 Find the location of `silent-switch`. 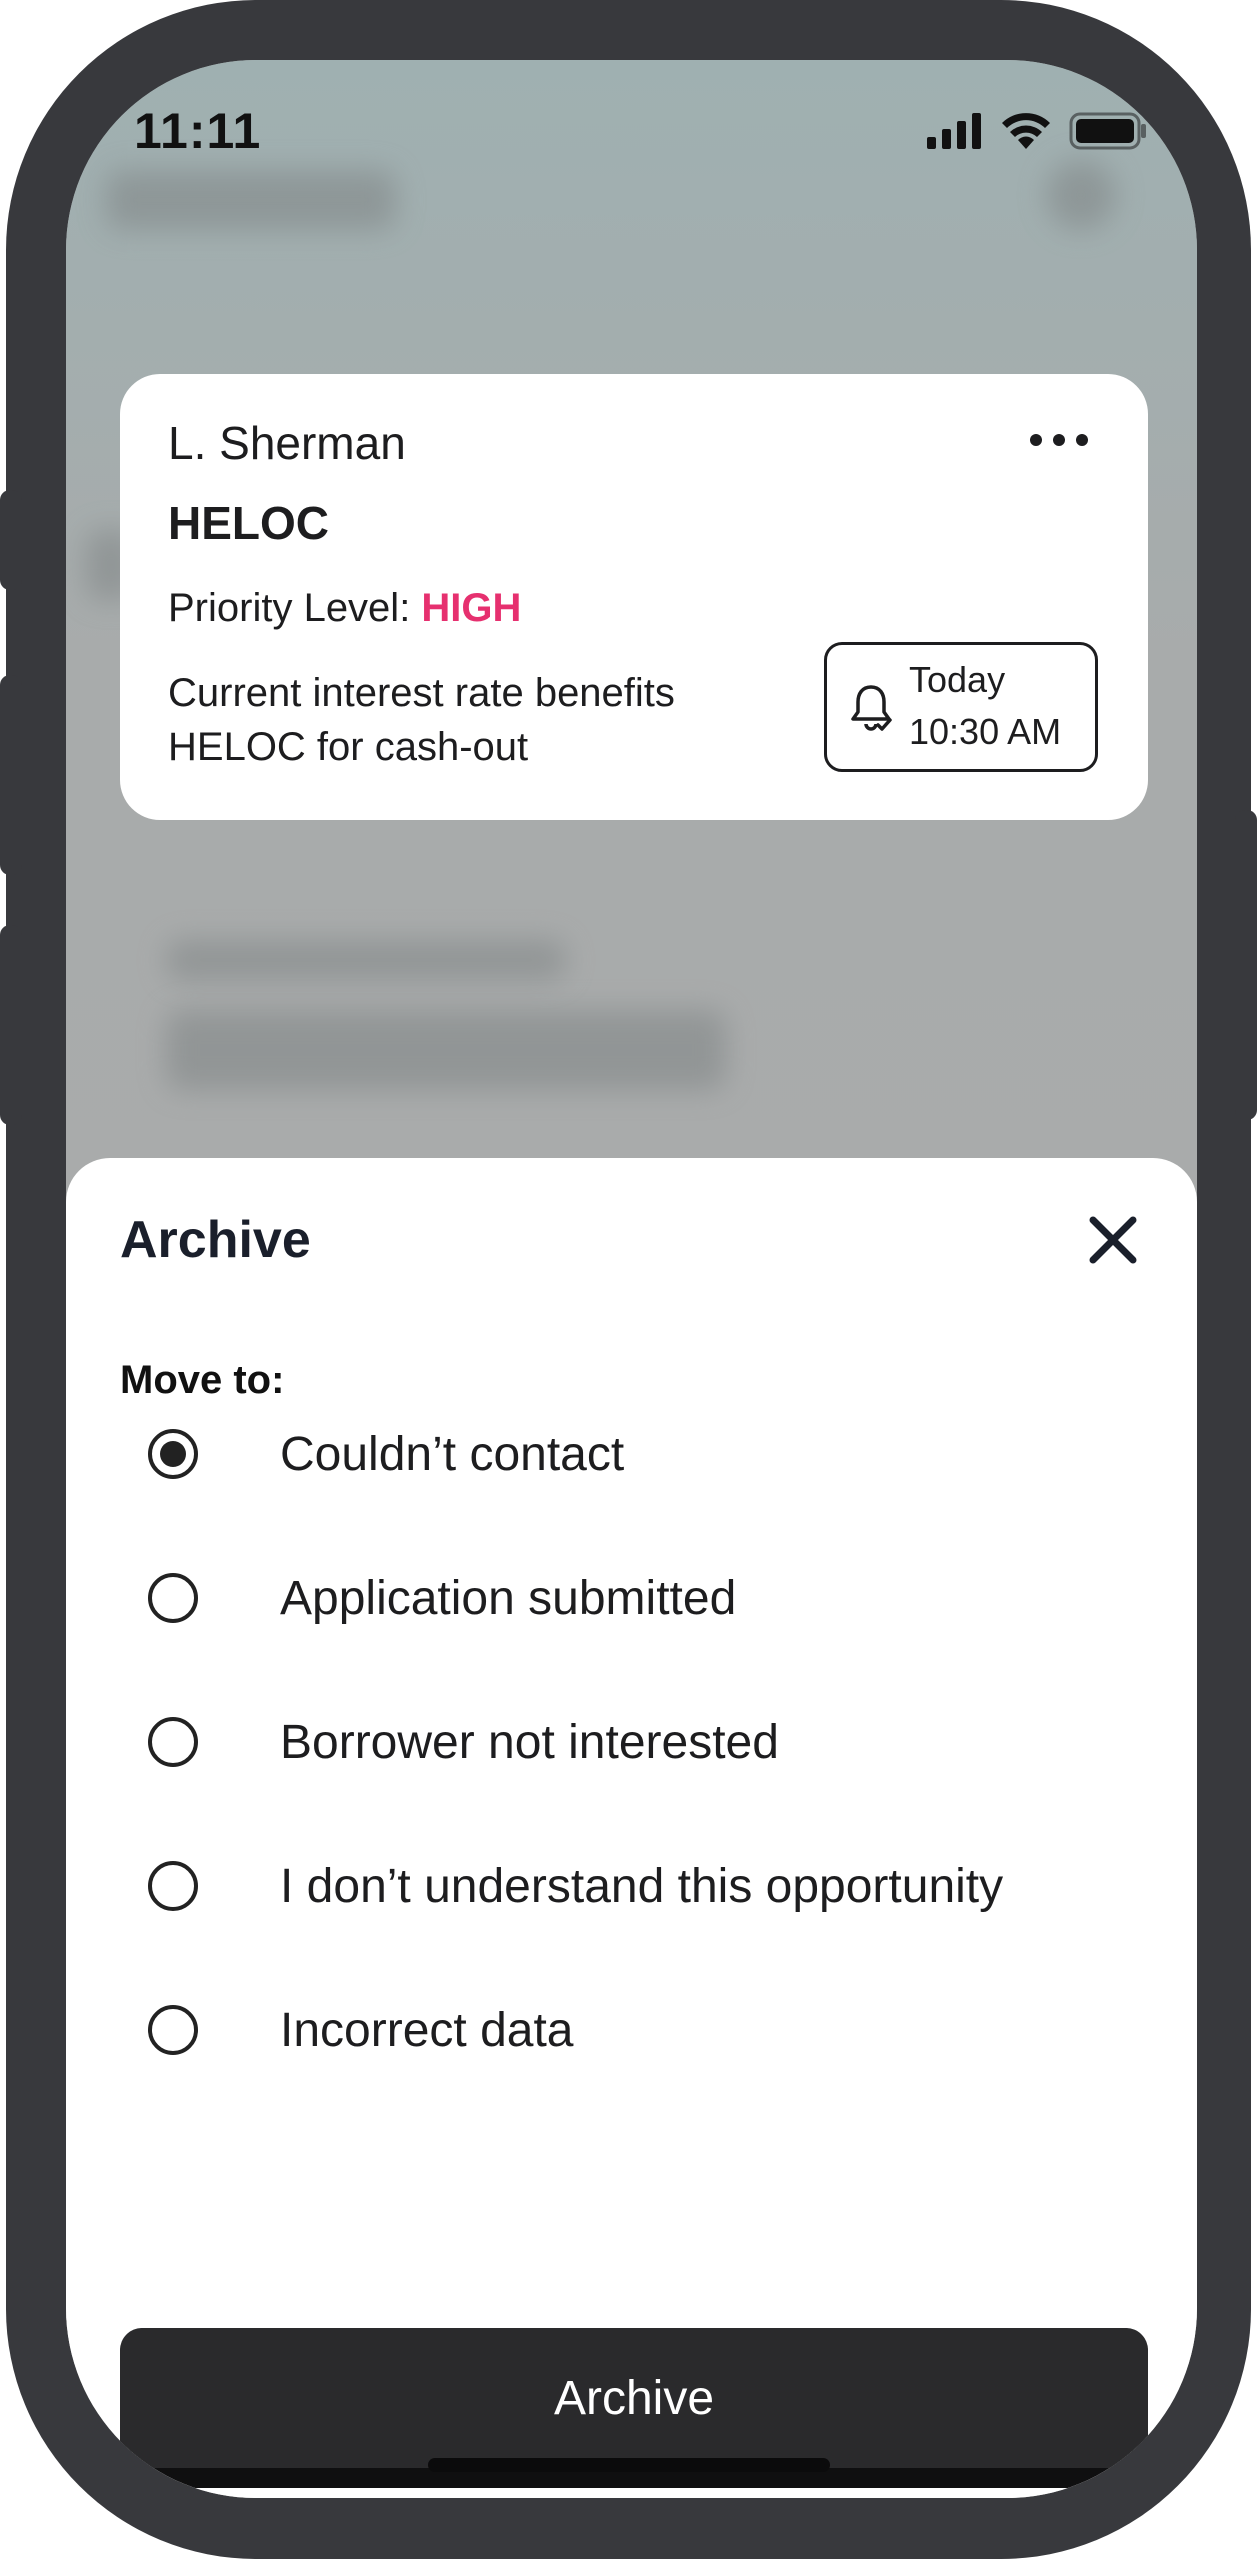

silent-switch is located at coordinates (11, 540).